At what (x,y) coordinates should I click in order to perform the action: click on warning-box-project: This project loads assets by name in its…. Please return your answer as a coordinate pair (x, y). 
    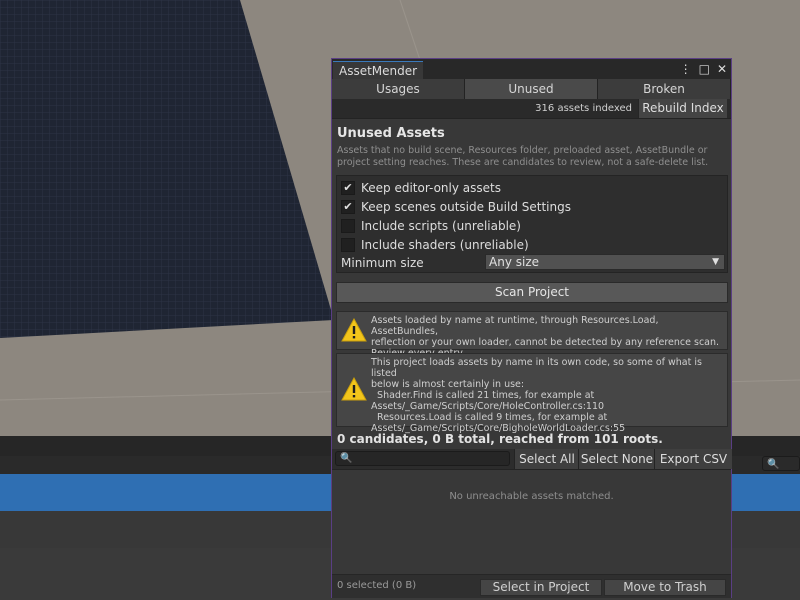
    Looking at the image, I should click on (532, 393).